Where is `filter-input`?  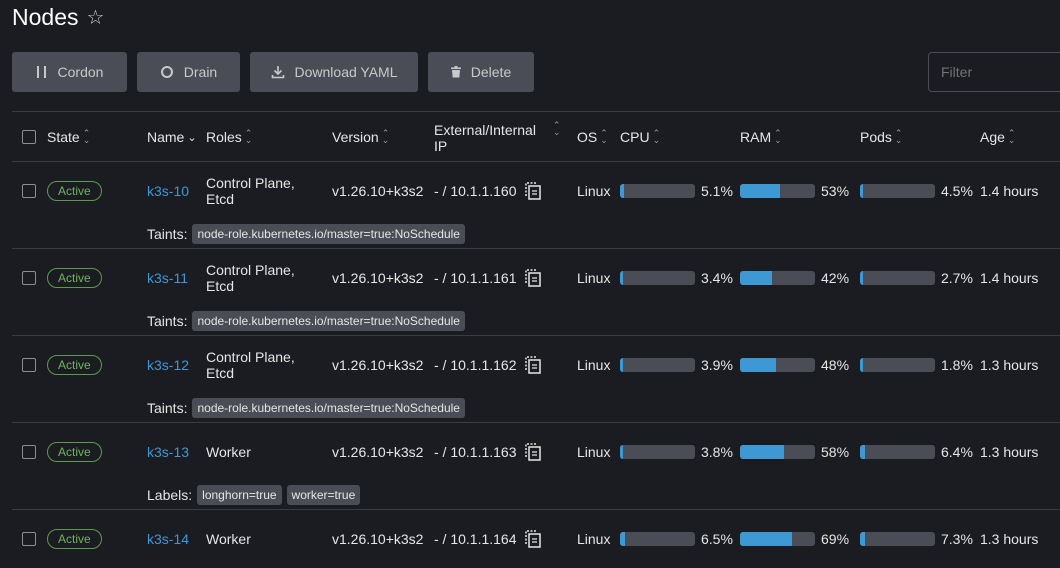
filter-input is located at coordinates (994, 72).